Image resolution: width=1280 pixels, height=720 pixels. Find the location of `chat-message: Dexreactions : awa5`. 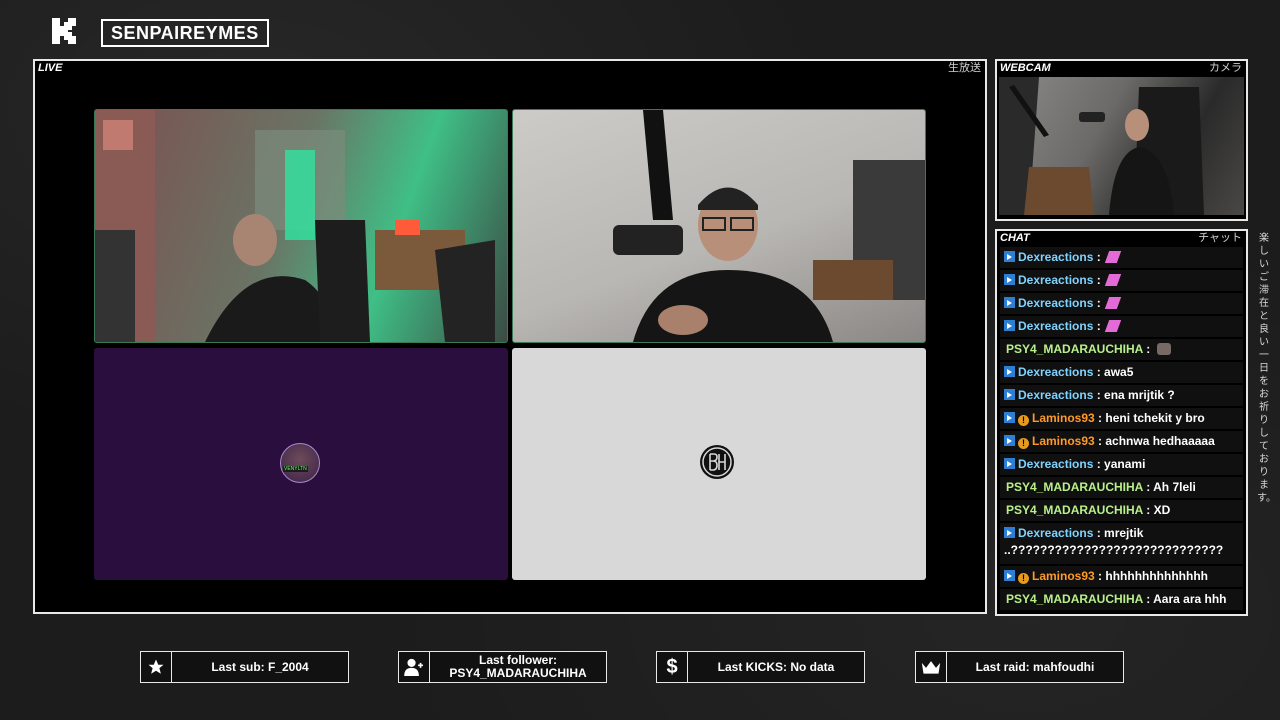

chat-message: Dexreactions : awa5 is located at coordinates (1121, 372).